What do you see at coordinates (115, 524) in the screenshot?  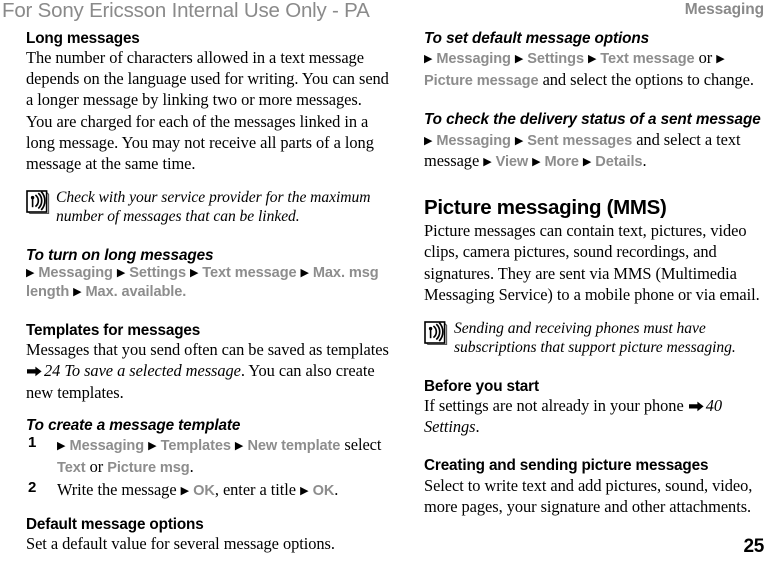 I see `section-heading-default-message-options: Default message options` at bounding box center [115, 524].